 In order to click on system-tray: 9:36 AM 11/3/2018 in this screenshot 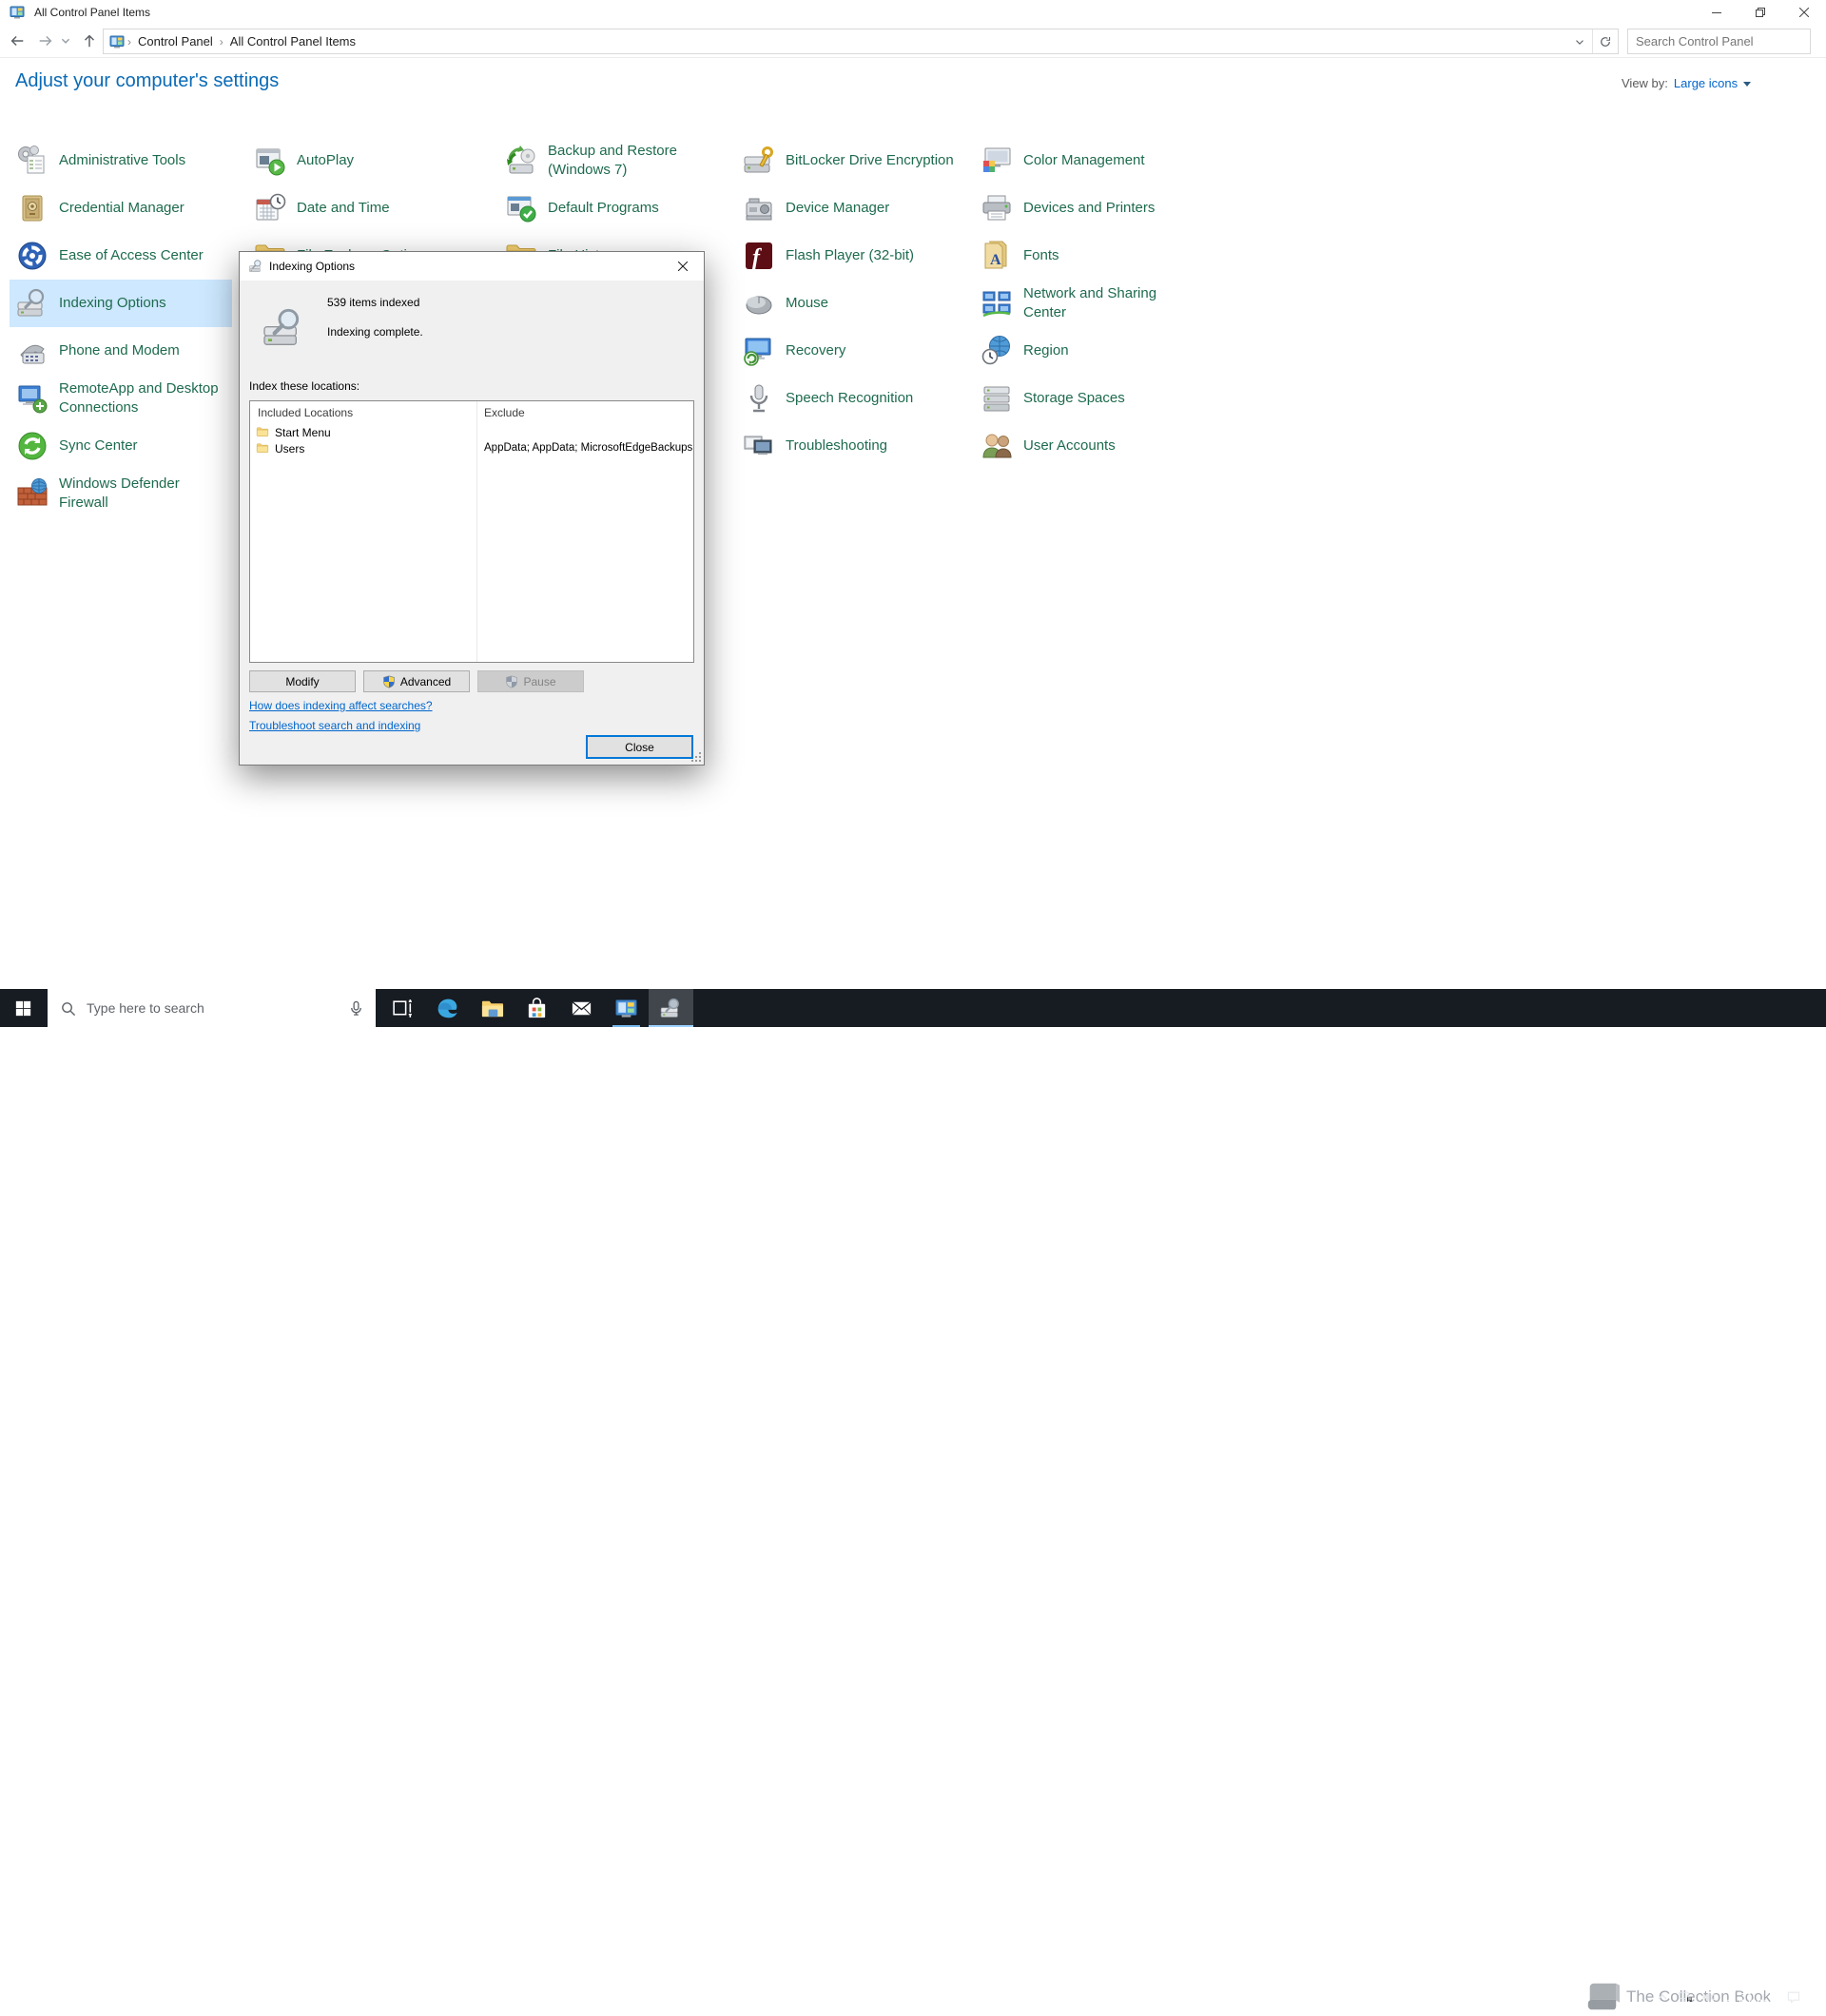, I will do `click(1728, 1997)`.